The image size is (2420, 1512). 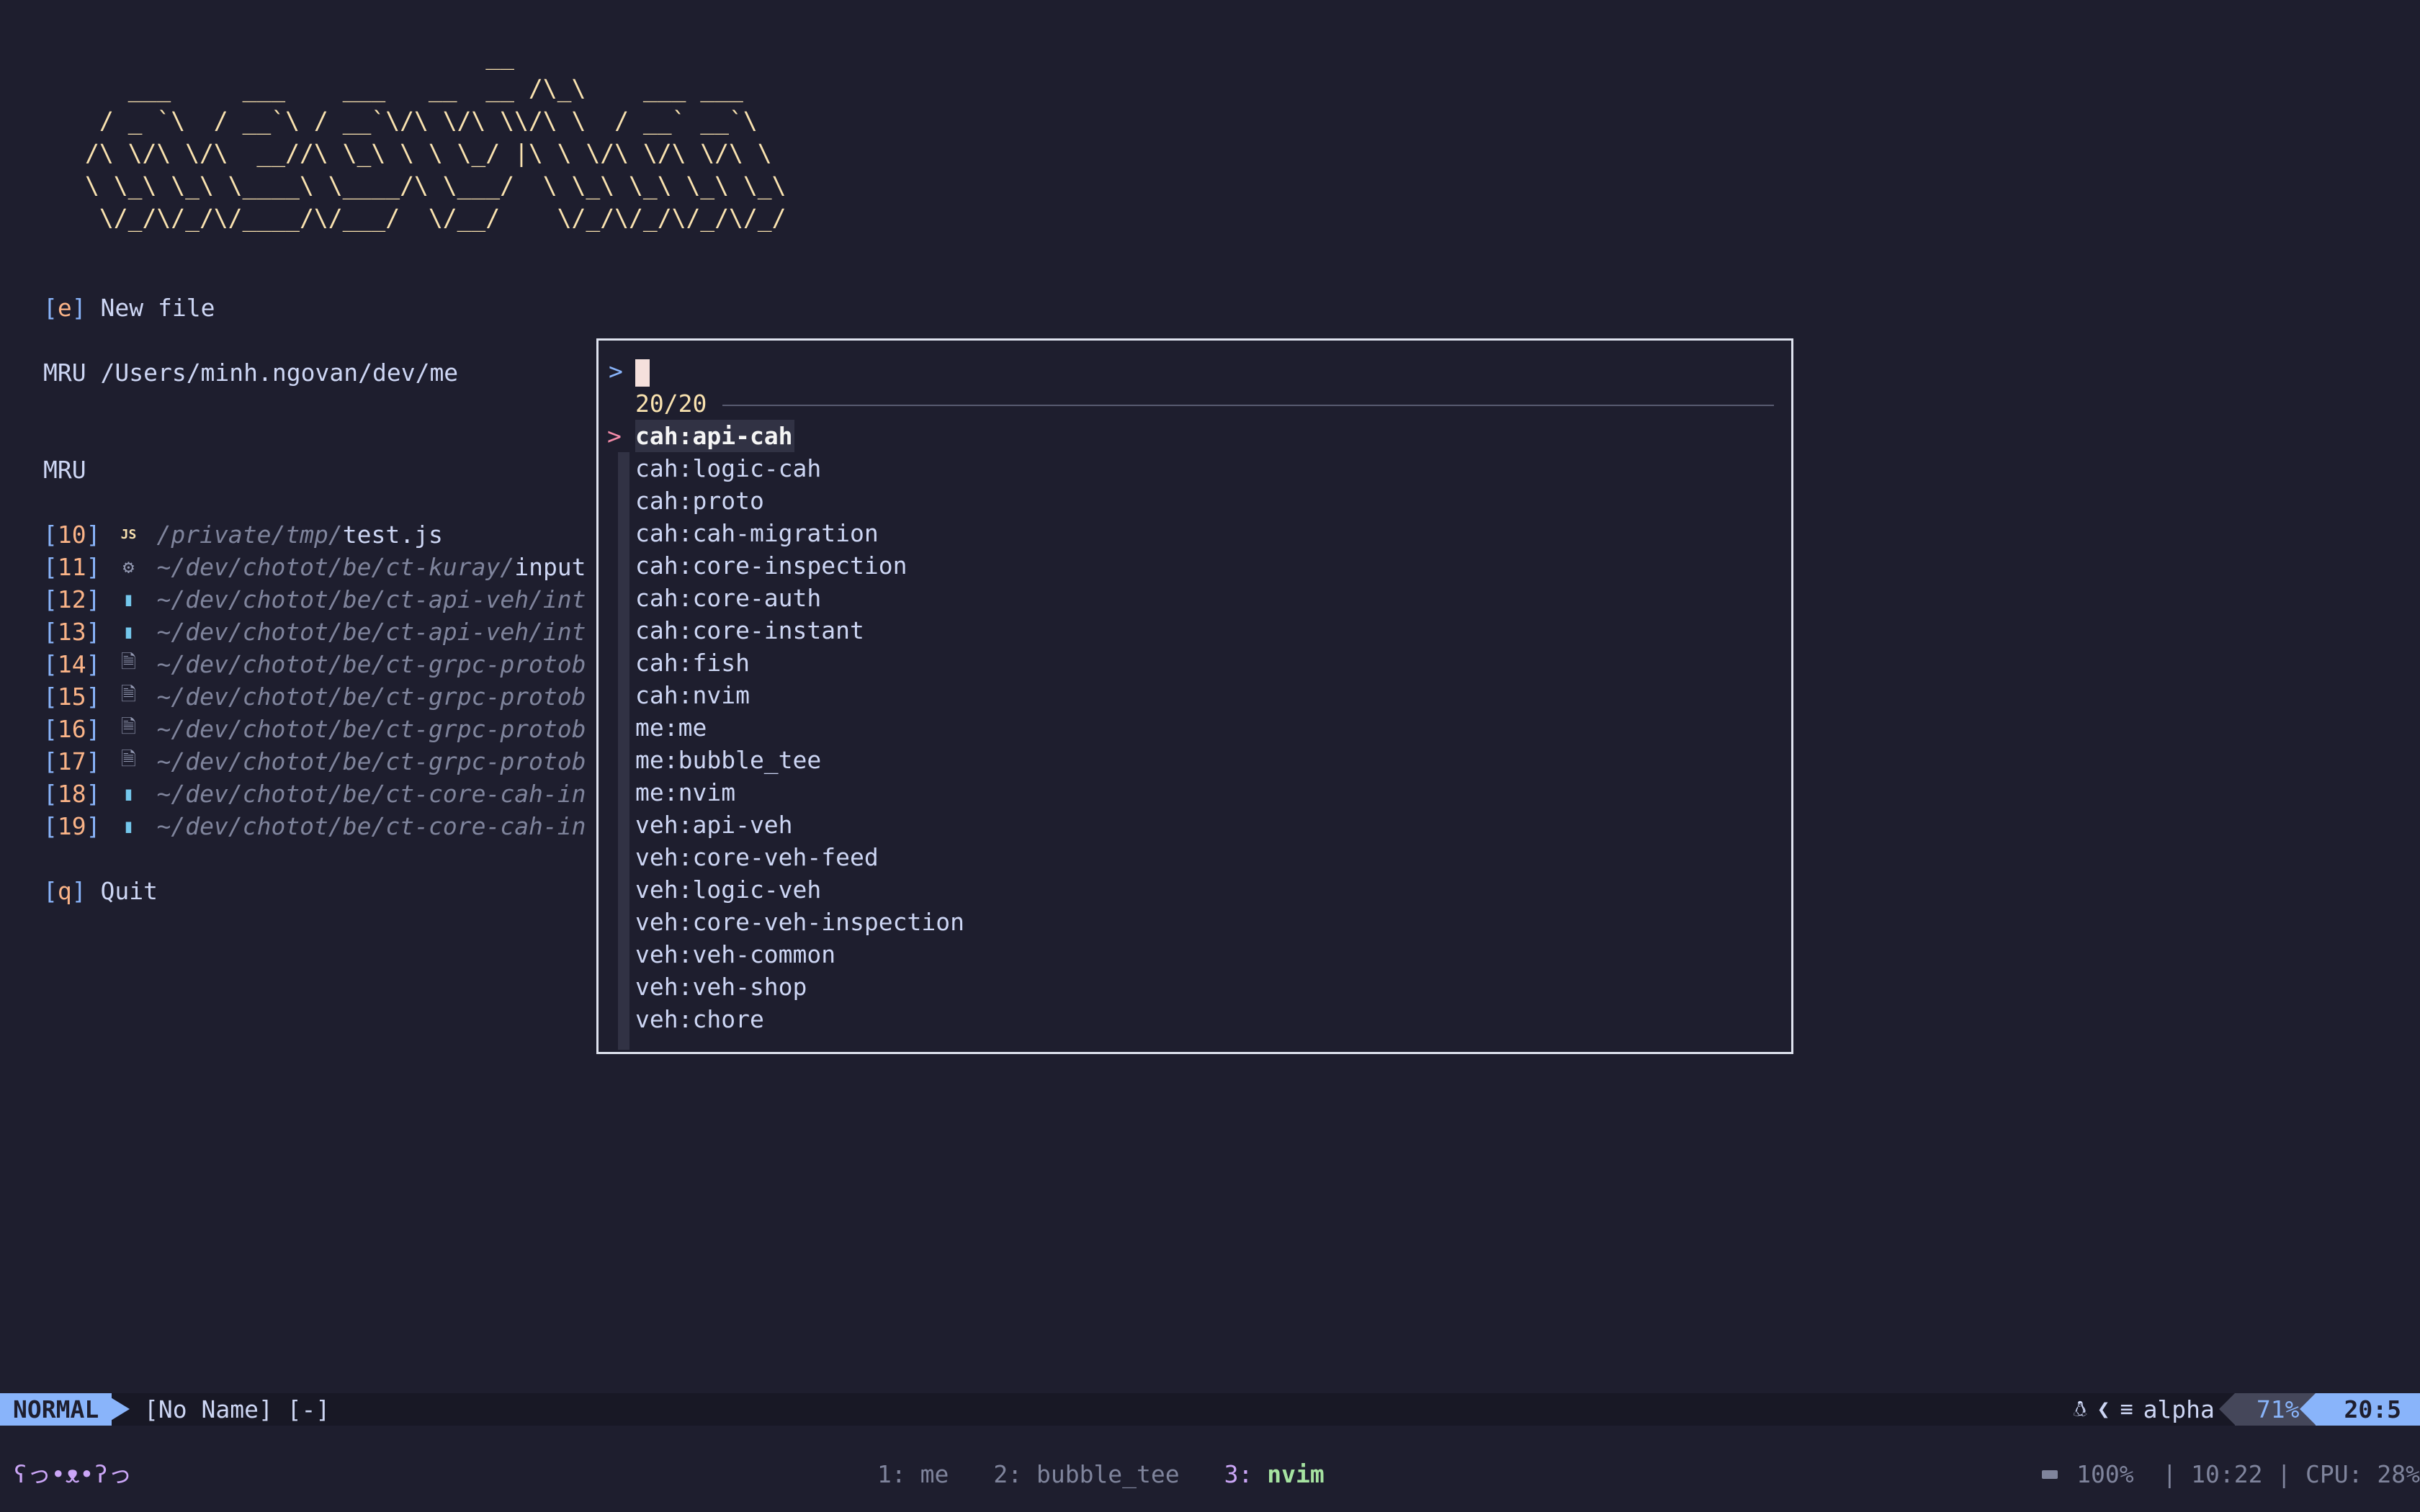 What do you see at coordinates (749, 630) in the screenshot?
I see `picker-item-label: cah:core-instant` at bounding box center [749, 630].